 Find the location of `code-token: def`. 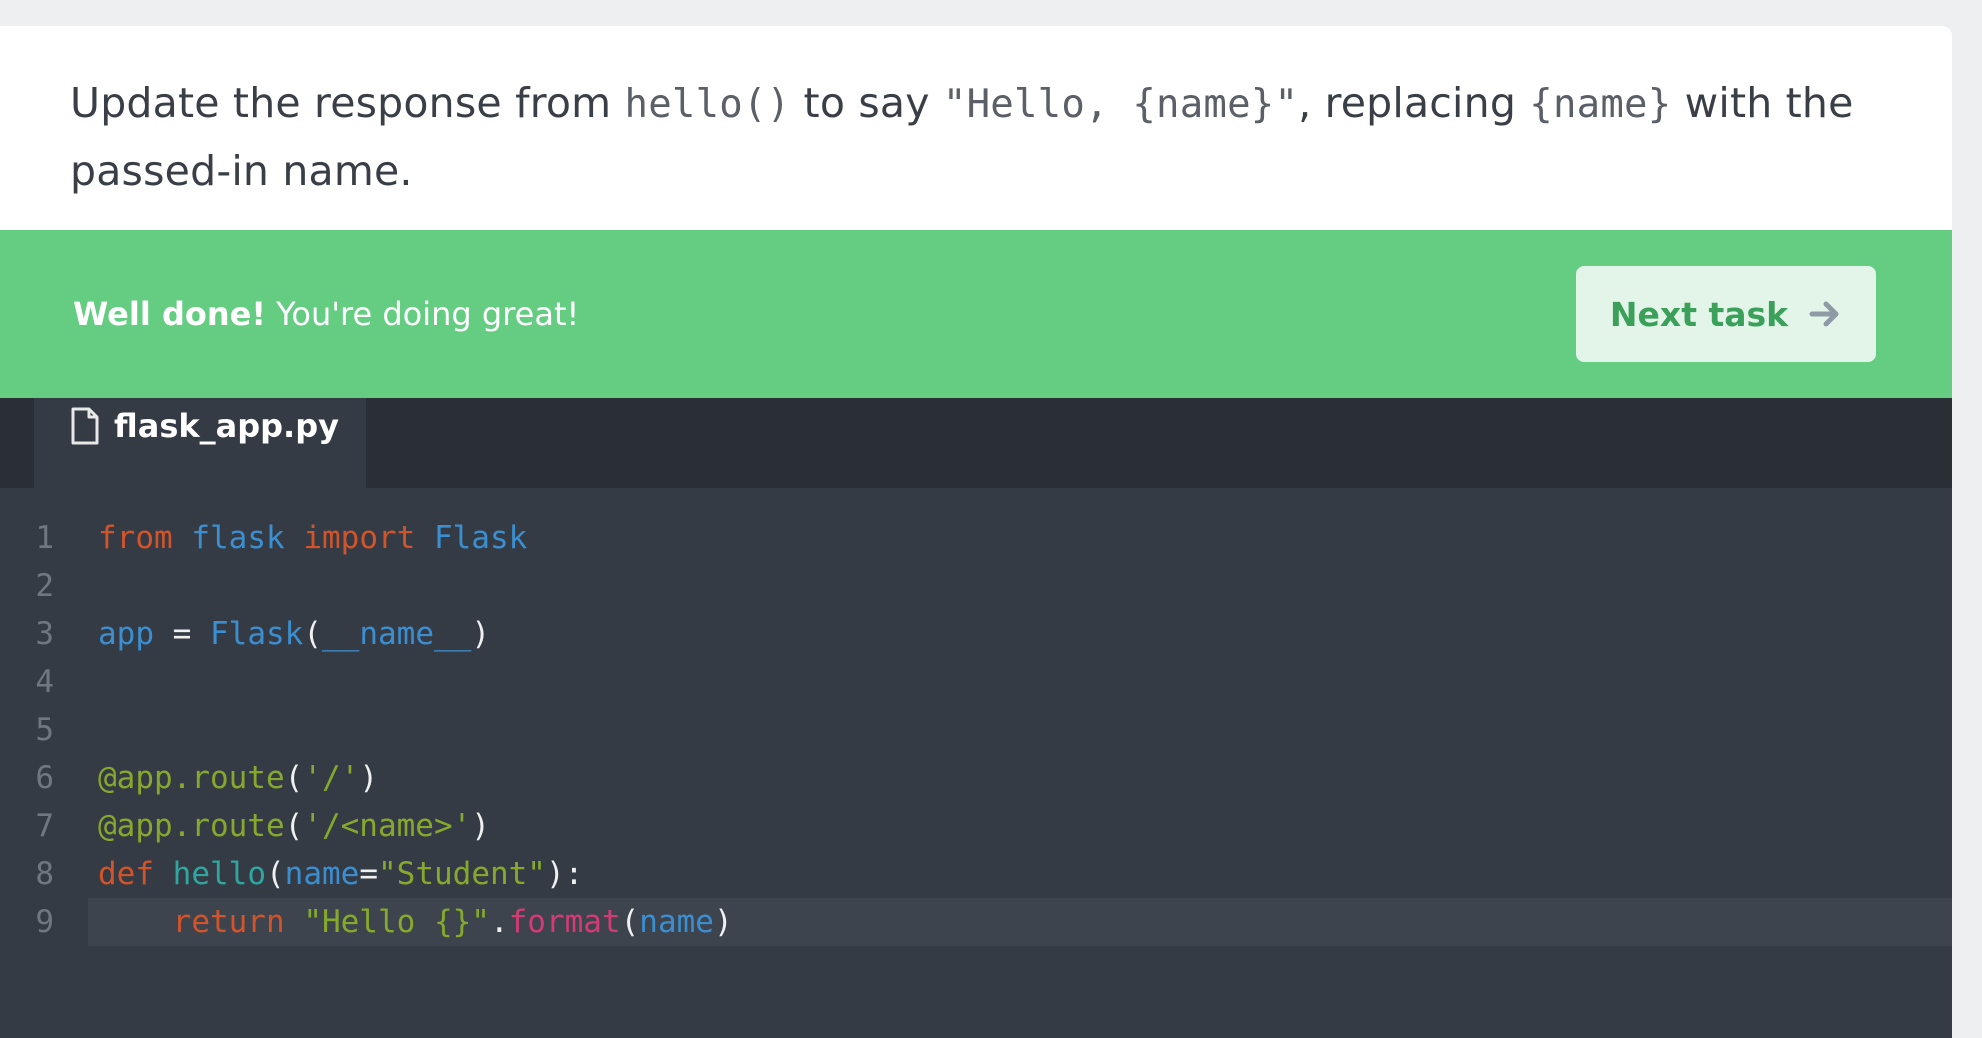

code-token: def is located at coordinates (126, 874).